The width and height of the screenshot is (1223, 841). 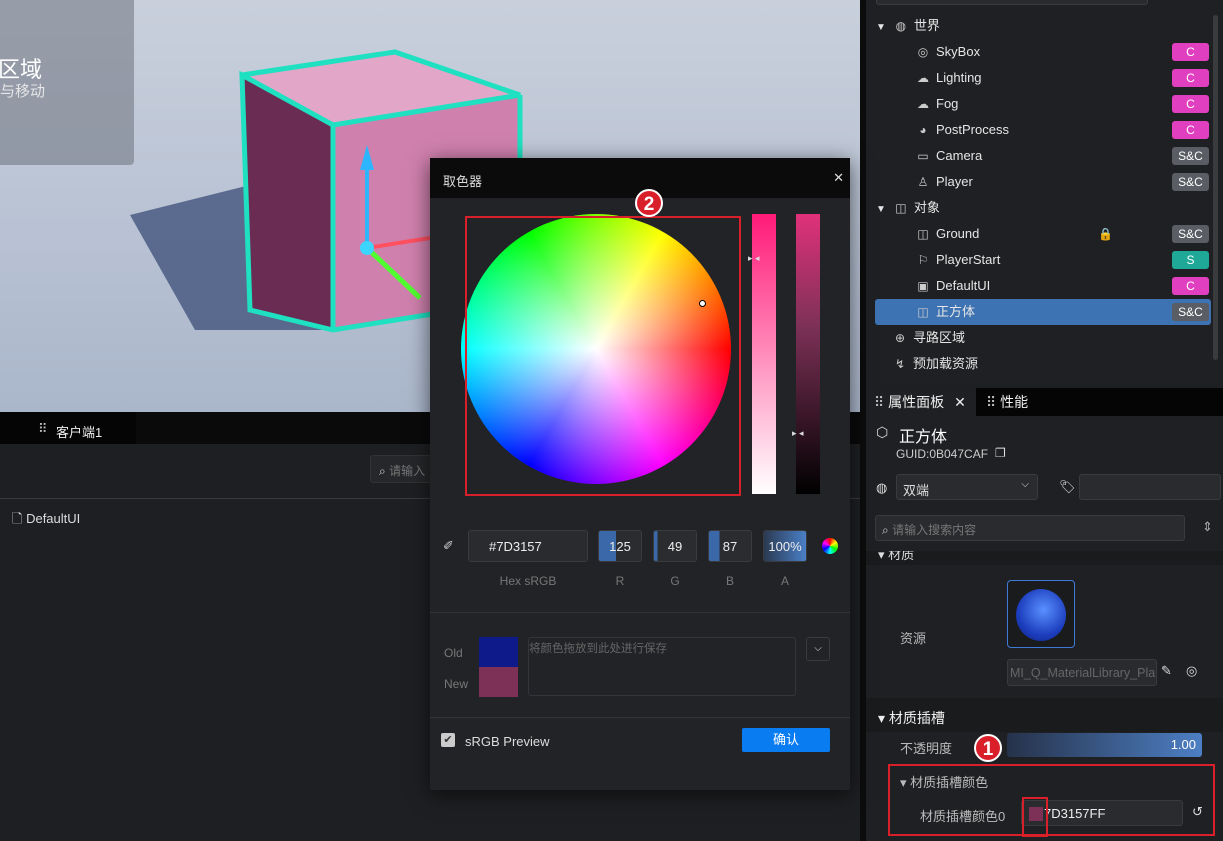 I want to click on a-label: A, so click(x=784, y=581).